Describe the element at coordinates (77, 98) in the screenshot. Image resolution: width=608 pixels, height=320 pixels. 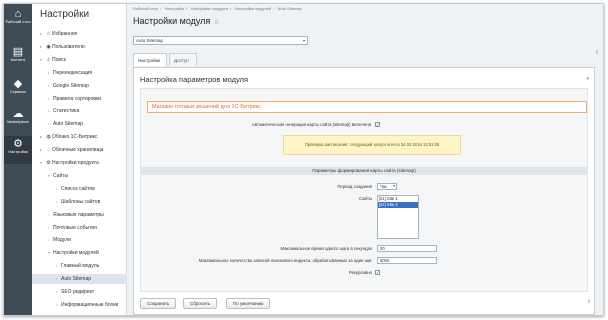
I see `menu-item-label: Правила сортировки` at that location.